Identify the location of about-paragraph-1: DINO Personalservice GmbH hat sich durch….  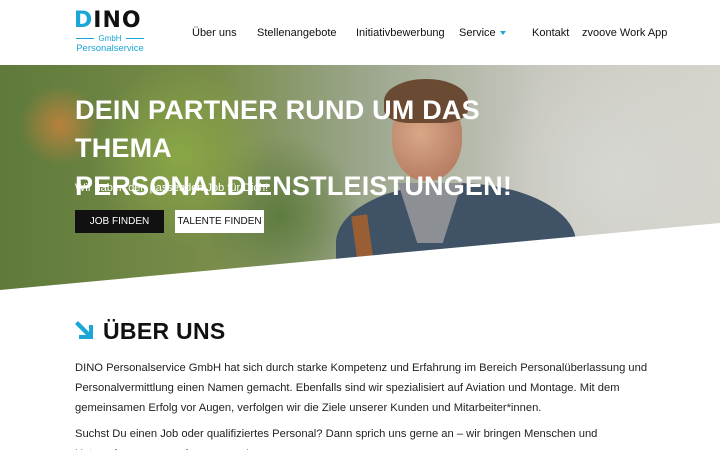
(361, 388).